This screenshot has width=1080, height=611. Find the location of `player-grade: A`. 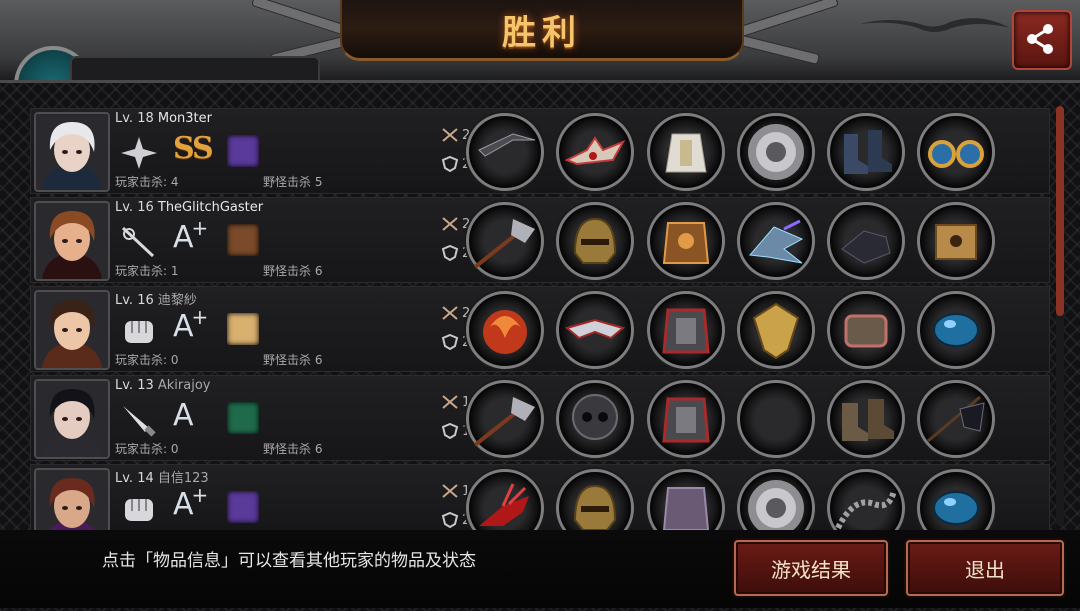

player-grade: A is located at coordinates (183, 415).